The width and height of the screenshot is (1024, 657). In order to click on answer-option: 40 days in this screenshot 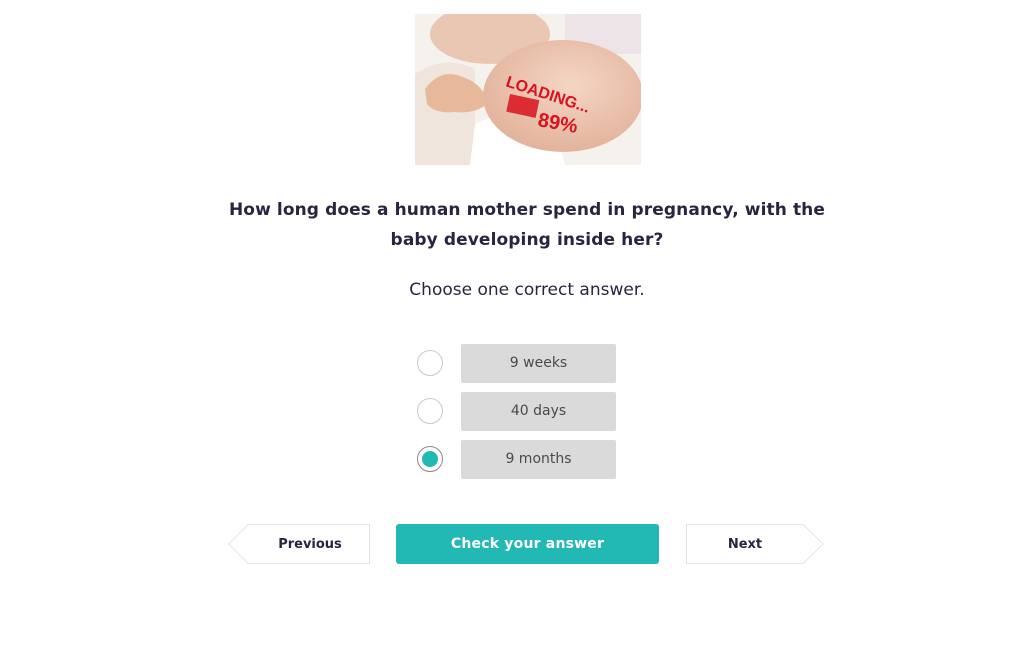, I will do `click(521, 412)`.